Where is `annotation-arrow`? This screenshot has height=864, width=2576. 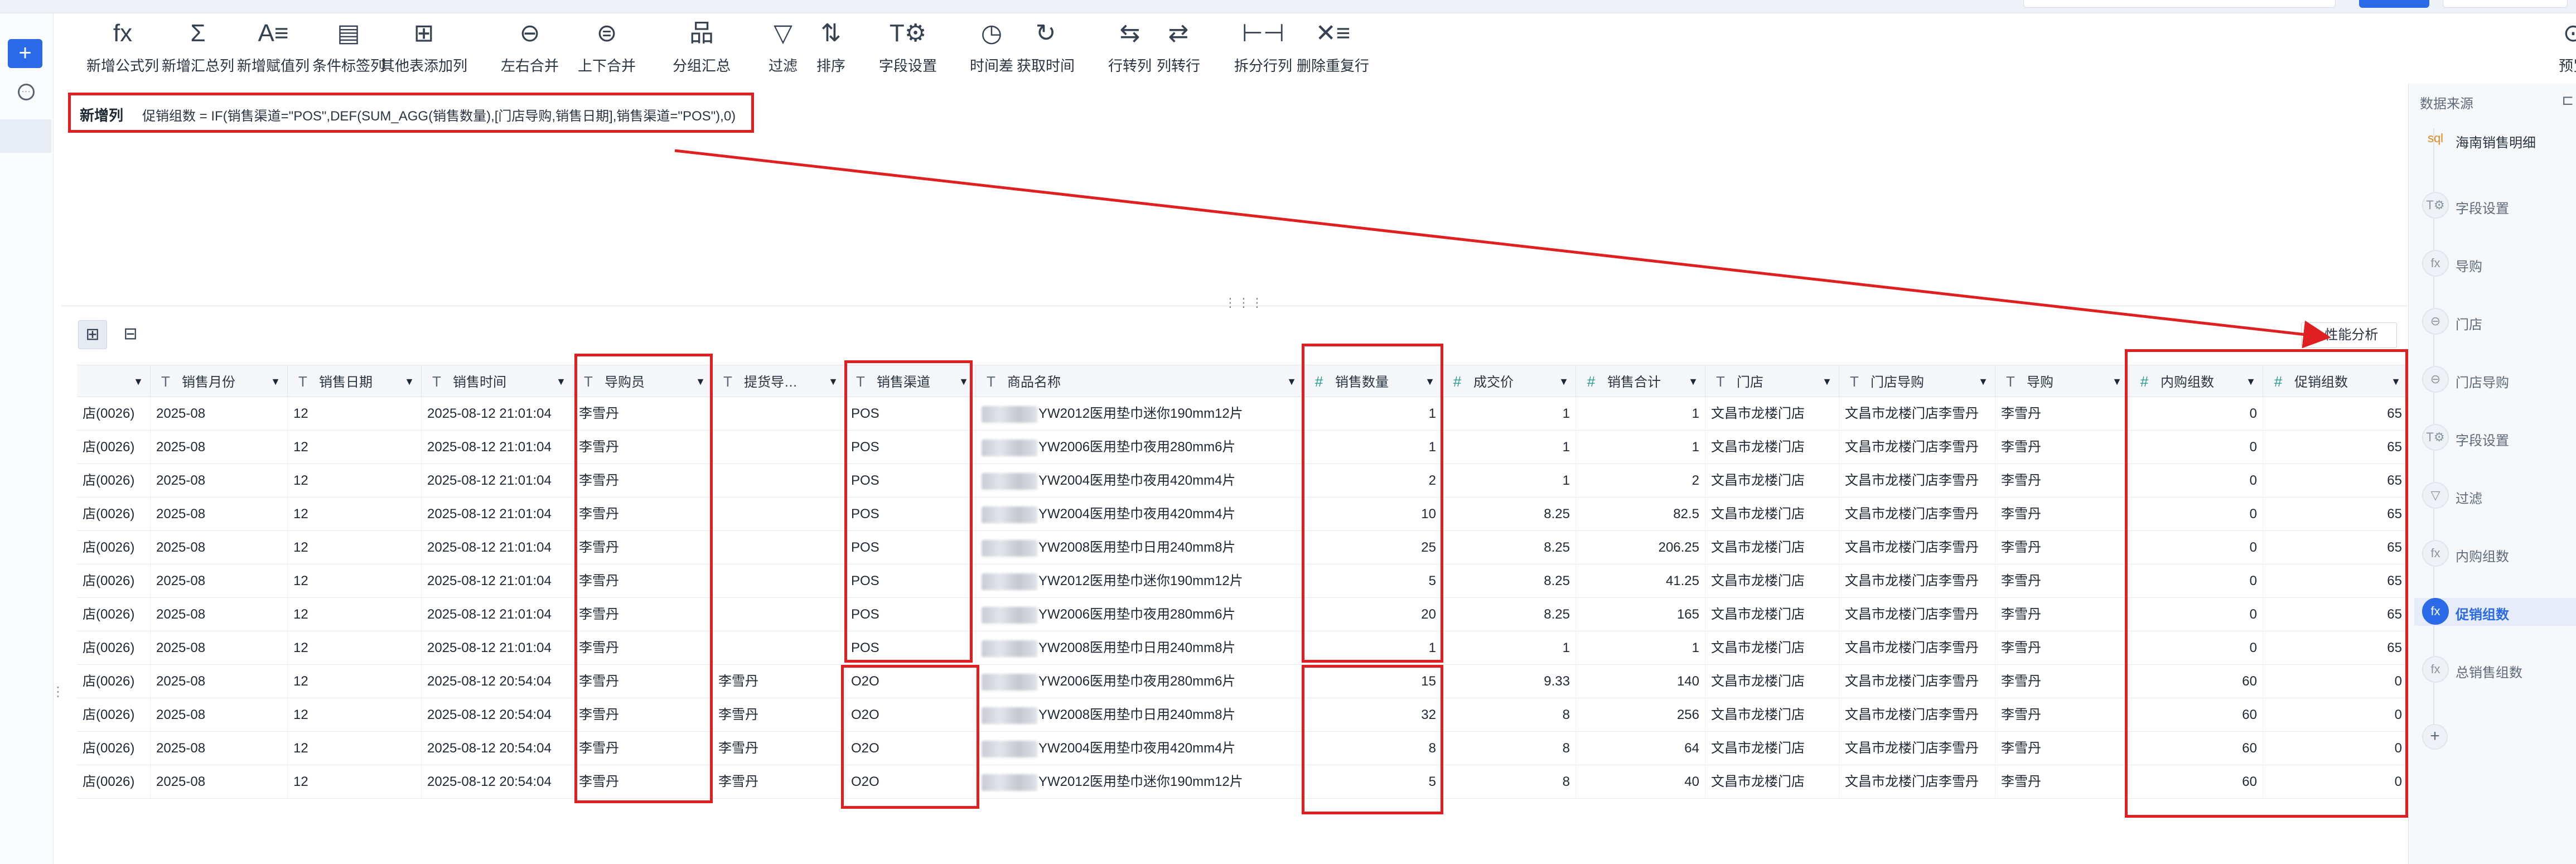
annotation-arrow is located at coordinates (1502, 249).